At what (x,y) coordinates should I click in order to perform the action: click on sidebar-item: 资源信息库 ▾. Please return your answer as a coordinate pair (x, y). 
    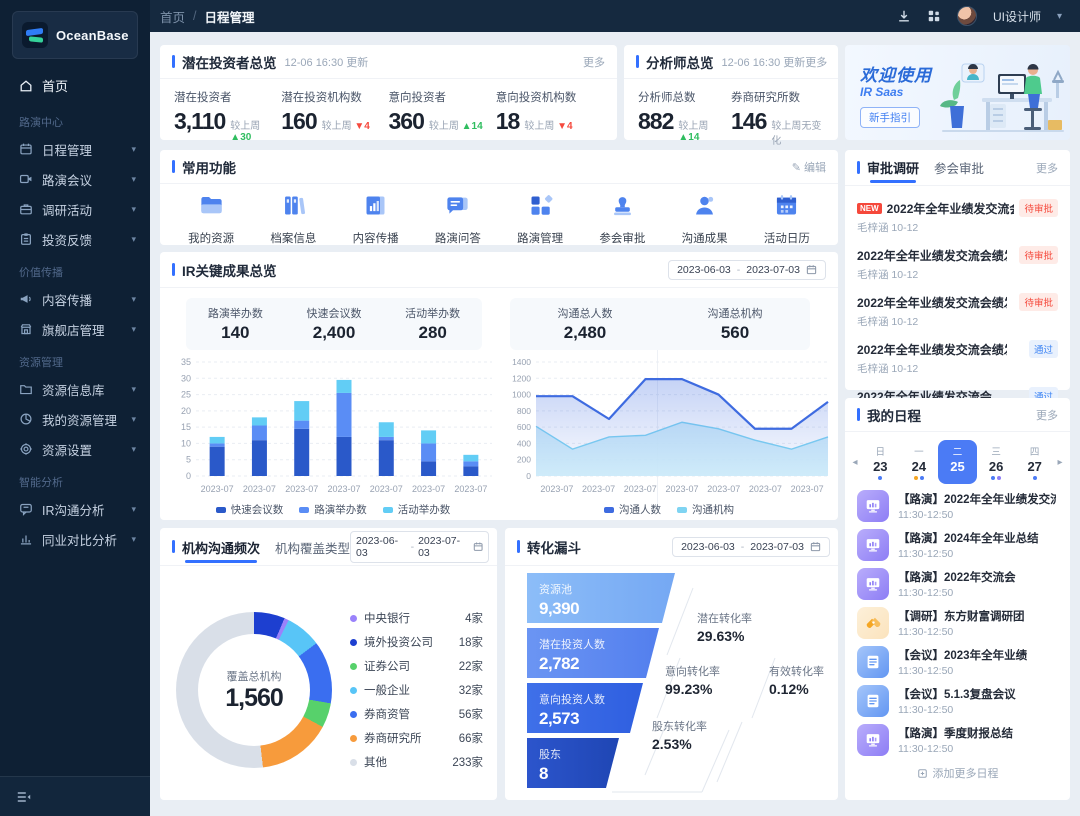
    Looking at the image, I should click on (75, 389).